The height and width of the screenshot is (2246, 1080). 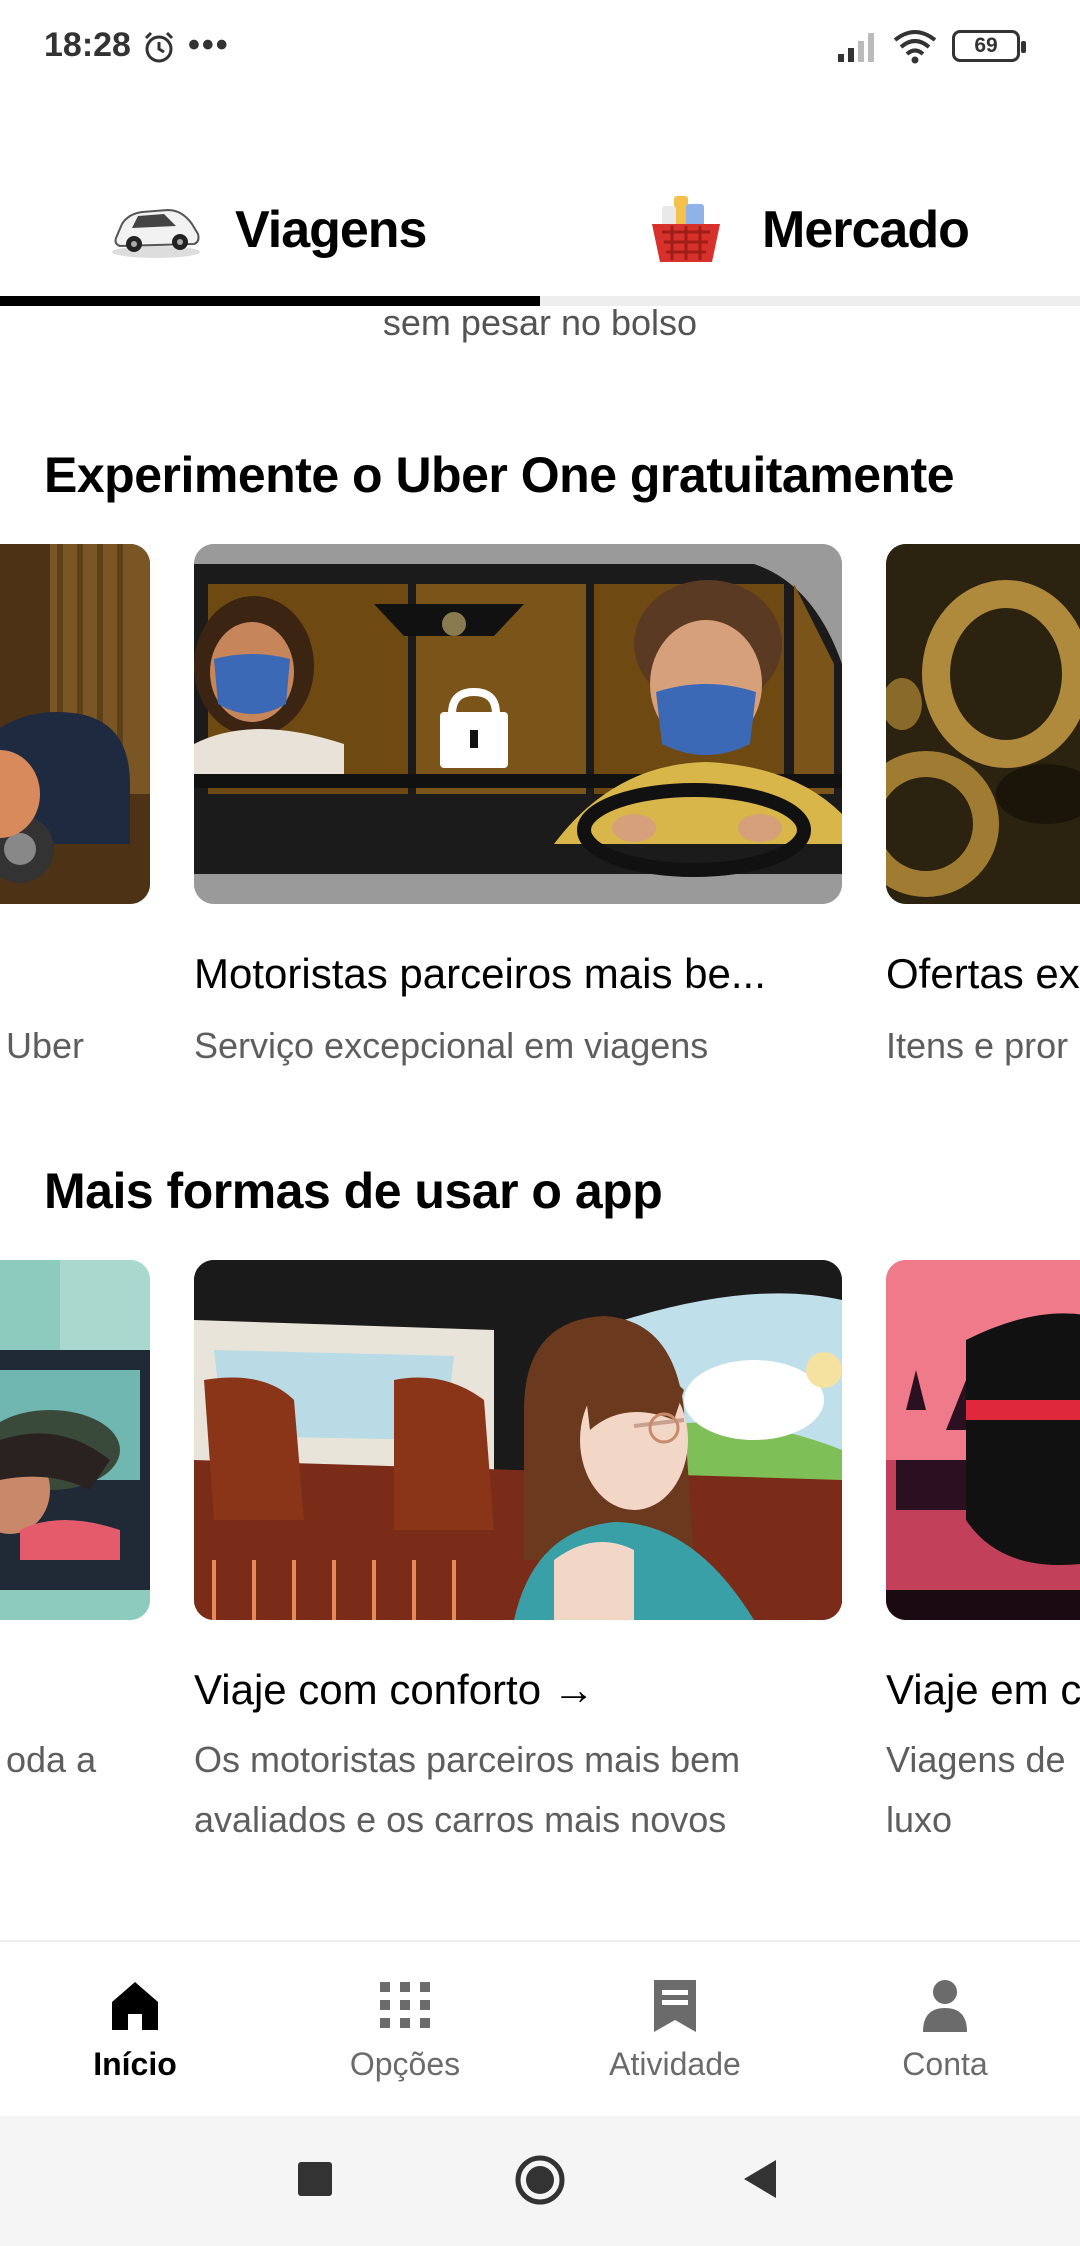 I want to click on system-navigation-bar, so click(x=540, y=2181).